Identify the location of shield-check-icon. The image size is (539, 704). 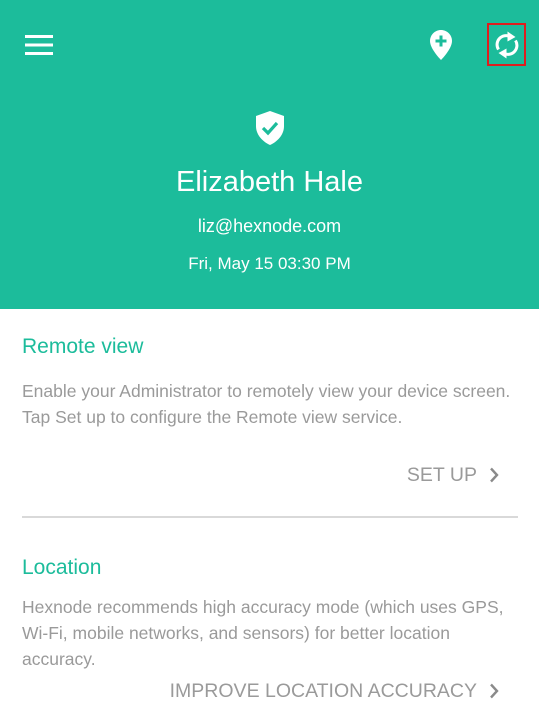
(270, 128).